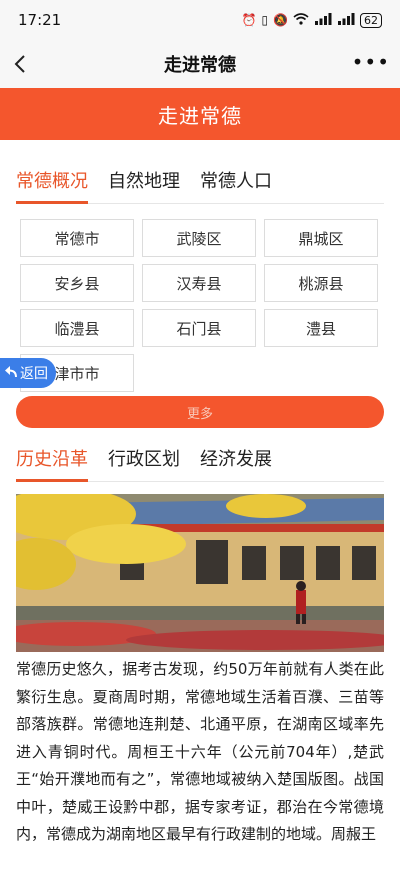 Image resolution: width=400 pixels, height=882 pixels. I want to click on tab-overview: 常德概况, so click(52, 185).